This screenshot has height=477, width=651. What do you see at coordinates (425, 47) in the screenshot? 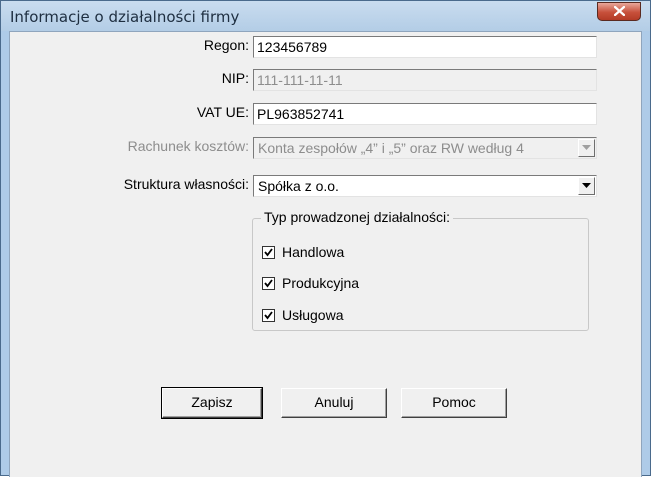
I see `regon-field` at bounding box center [425, 47].